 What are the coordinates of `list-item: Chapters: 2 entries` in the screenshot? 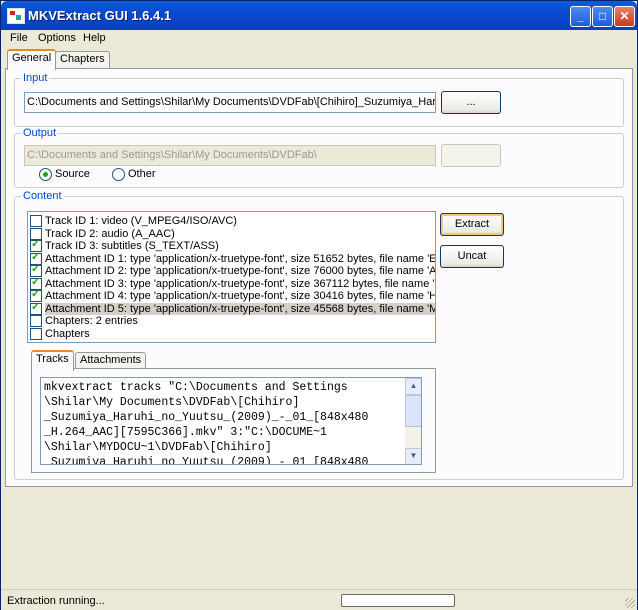 It's located at (232, 321).